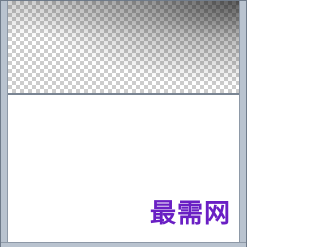 The height and width of the screenshot is (247, 320). What do you see at coordinates (190, 214) in the screenshot?
I see `watermark-logo: 最需网` at bounding box center [190, 214].